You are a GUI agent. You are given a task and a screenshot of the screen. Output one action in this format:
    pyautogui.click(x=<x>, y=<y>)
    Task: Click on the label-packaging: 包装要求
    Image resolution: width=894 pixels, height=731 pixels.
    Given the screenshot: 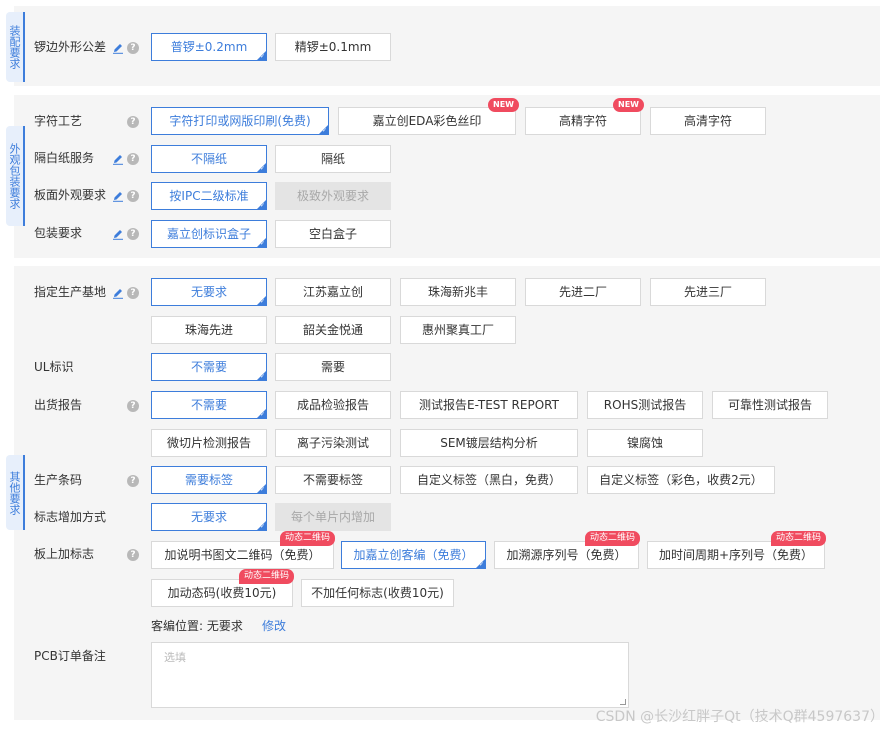 What is the action you would take?
    pyautogui.click(x=58, y=233)
    